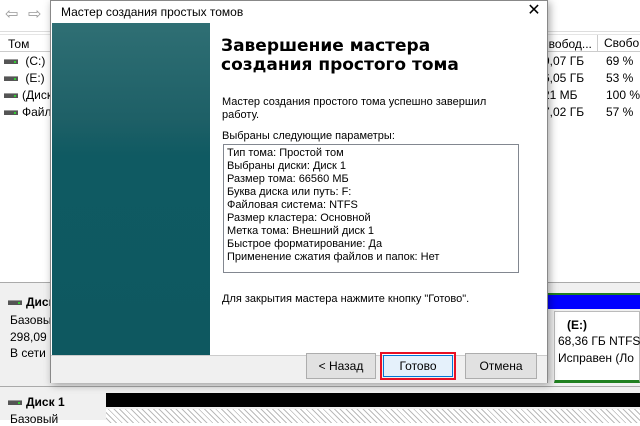 Image resolution: width=640 pixels, height=426 pixels. Describe the element at coordinates (285, 153) in the screenshot. I see `param-line: Тип тома: Простой том` at that location.